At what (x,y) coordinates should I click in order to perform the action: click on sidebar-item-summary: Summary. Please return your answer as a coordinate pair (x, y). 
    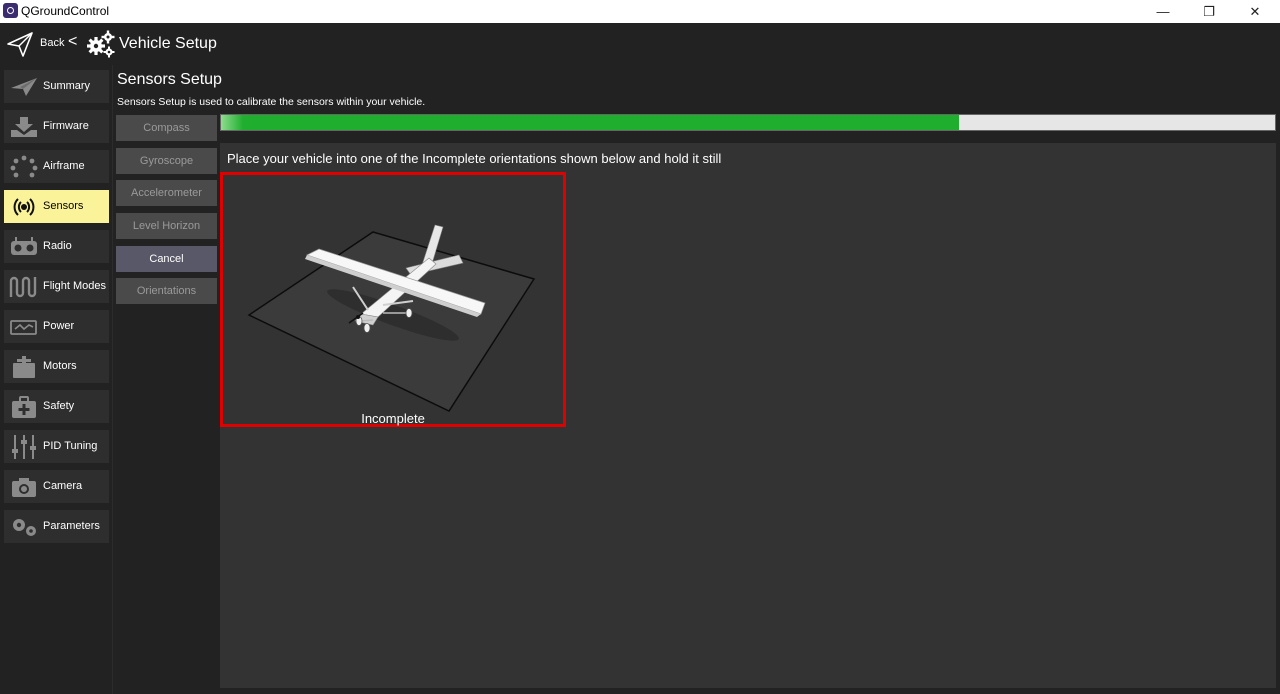
    Looking at the image, I should click on (56, 86).